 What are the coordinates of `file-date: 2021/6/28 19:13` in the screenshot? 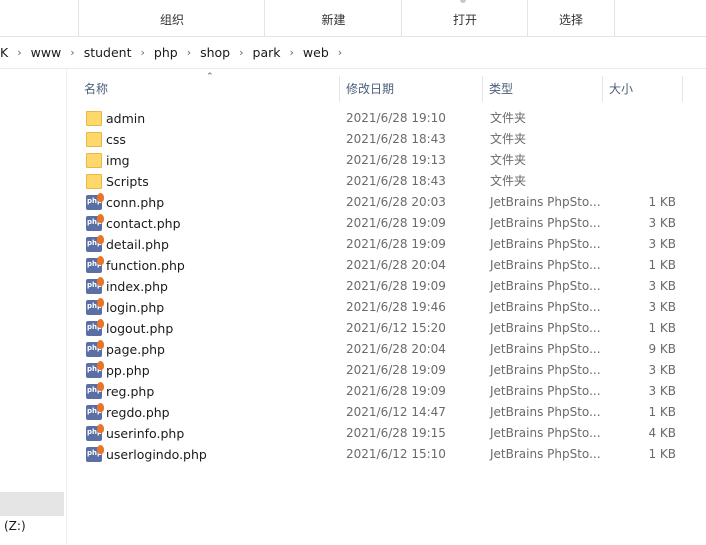 It's located at (396, 160).